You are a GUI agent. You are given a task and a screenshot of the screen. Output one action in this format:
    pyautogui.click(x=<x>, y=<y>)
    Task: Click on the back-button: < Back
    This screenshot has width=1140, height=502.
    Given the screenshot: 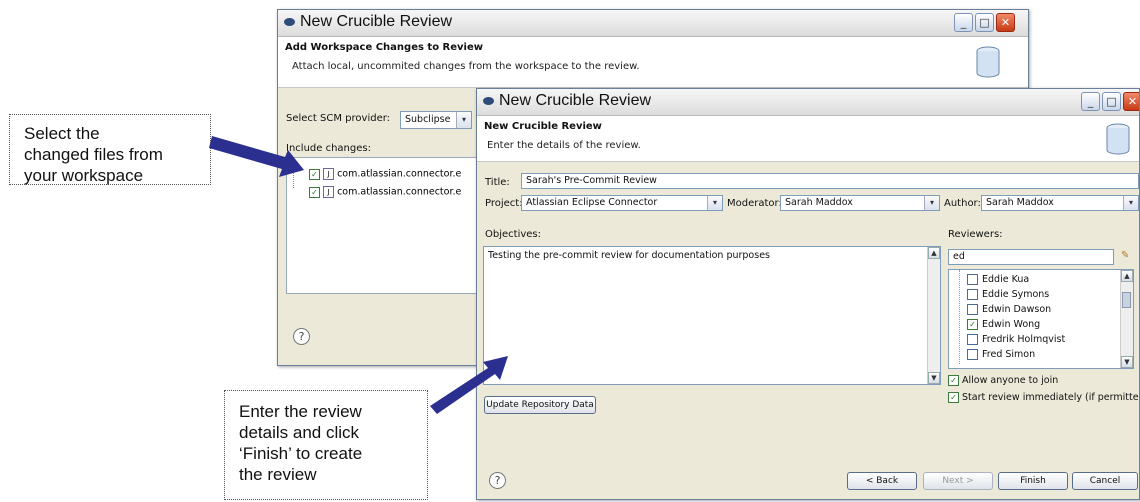 What is the action you would take?
    pyautogui.click(x=882, y=481)
    